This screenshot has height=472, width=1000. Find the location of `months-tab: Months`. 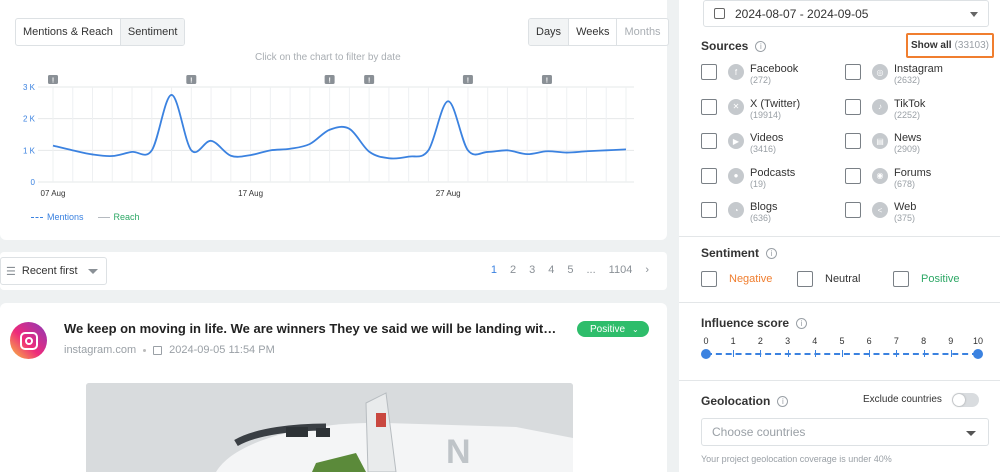

months-tab: Months is located at coordinates (642, 32).